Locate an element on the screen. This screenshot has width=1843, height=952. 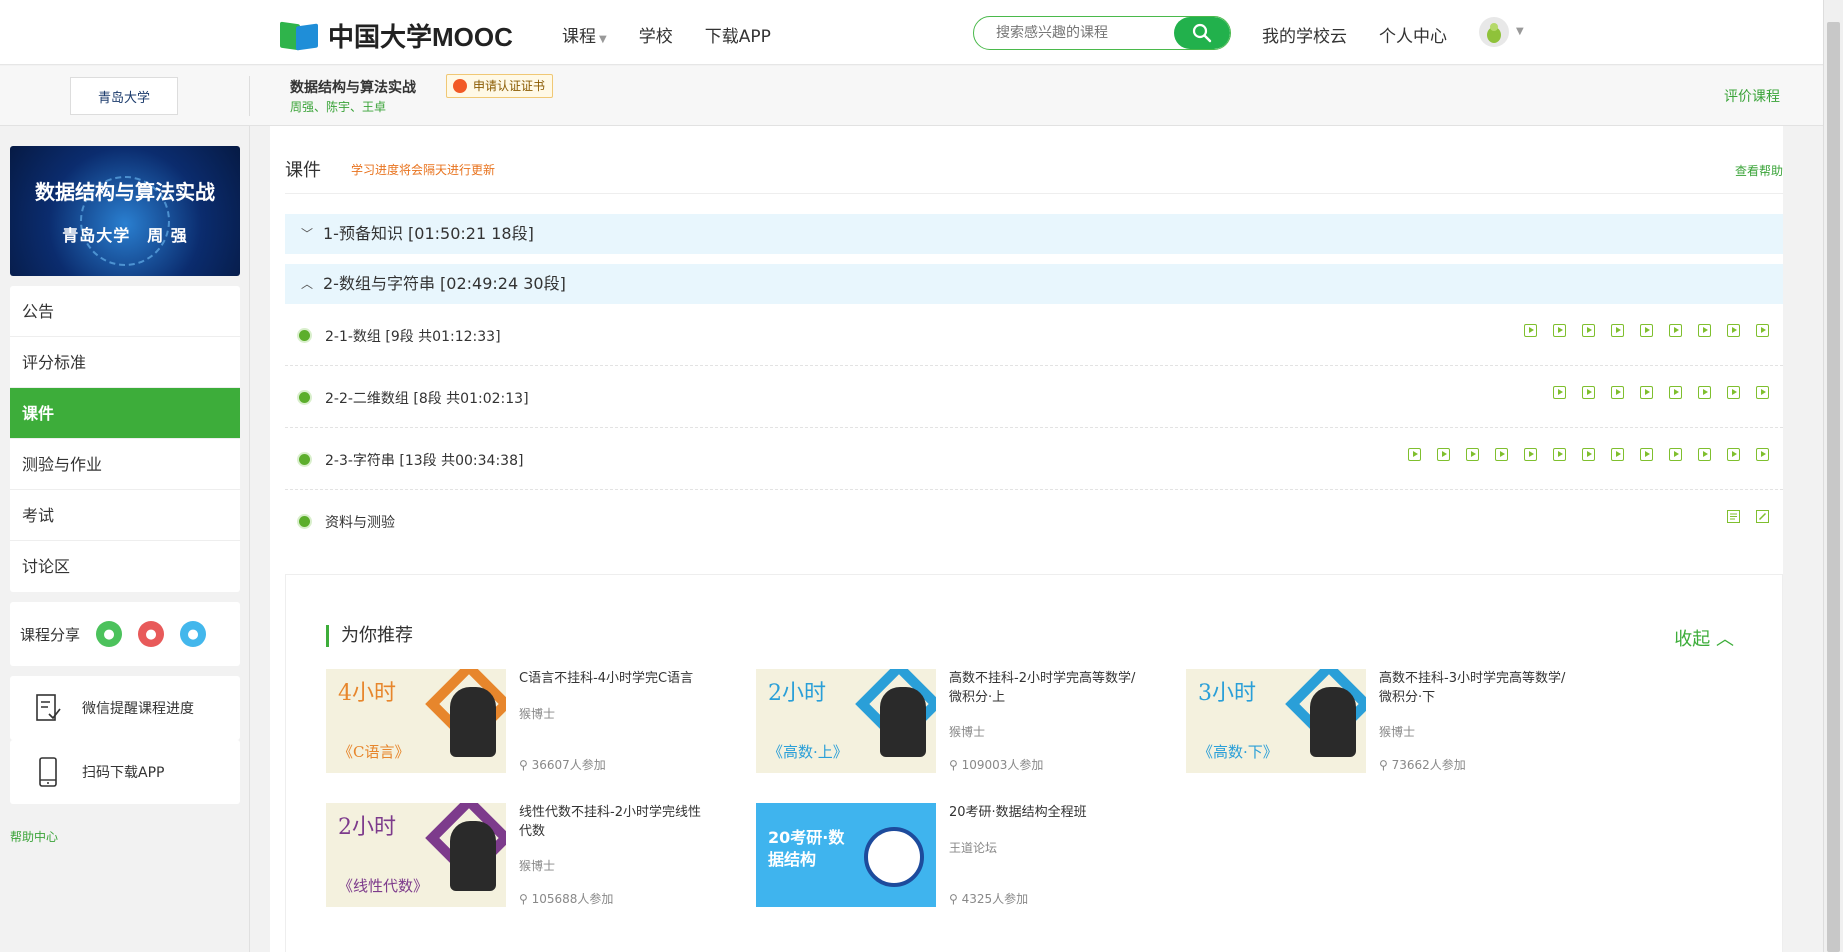
apply-certificate-button: 申请认证证书 is located at coordinates (500, 86).